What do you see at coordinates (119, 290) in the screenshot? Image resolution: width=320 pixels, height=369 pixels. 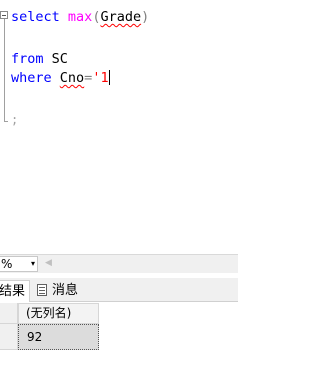 I see `results-tabs: 结果 消息` at bounding box center [119, 290].